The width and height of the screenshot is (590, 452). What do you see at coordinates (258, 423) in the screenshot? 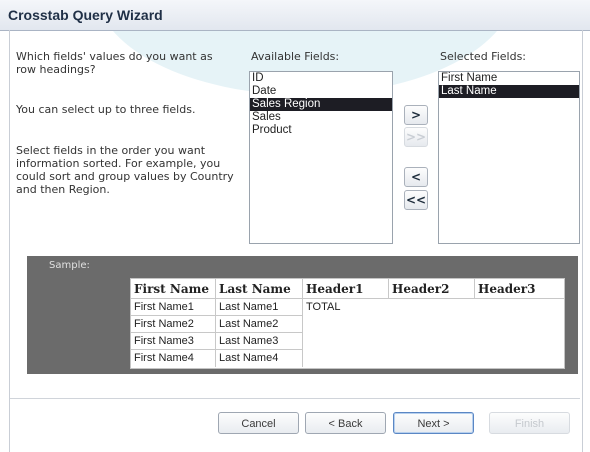
I see `cancel-button: Cancel` at bounding box center [258, 423].